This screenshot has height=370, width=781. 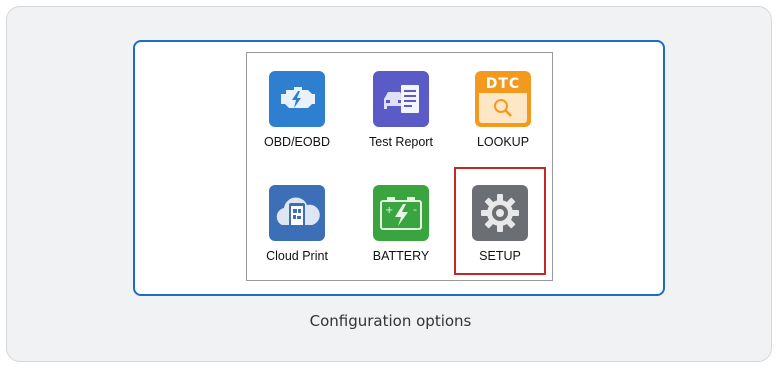 I want to click on tile-setup: SETUP, so click(x=500, y=221).